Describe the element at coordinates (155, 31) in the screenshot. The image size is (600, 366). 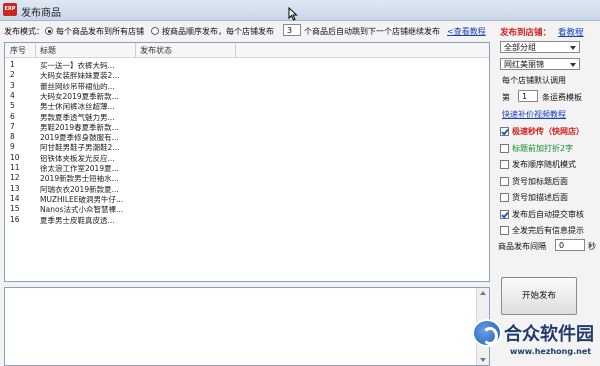
I see `radio-by-order` at that location.